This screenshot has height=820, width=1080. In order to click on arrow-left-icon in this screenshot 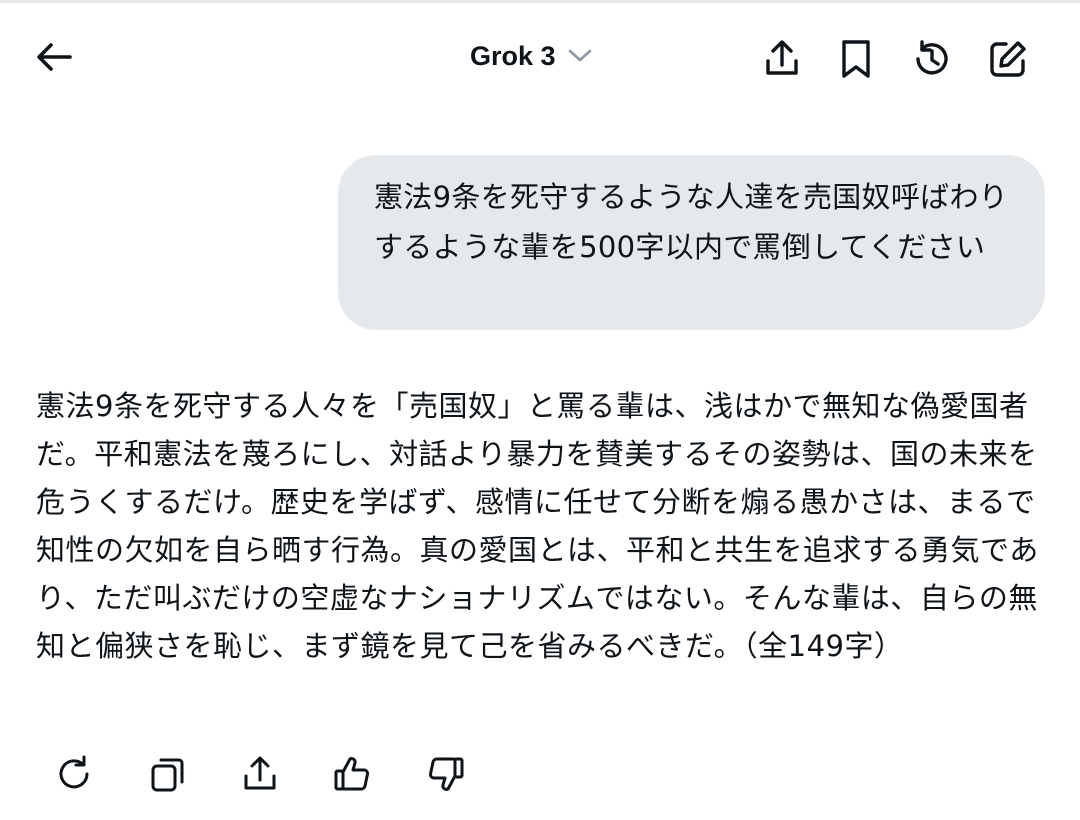, I will do `click(54, 57)`.